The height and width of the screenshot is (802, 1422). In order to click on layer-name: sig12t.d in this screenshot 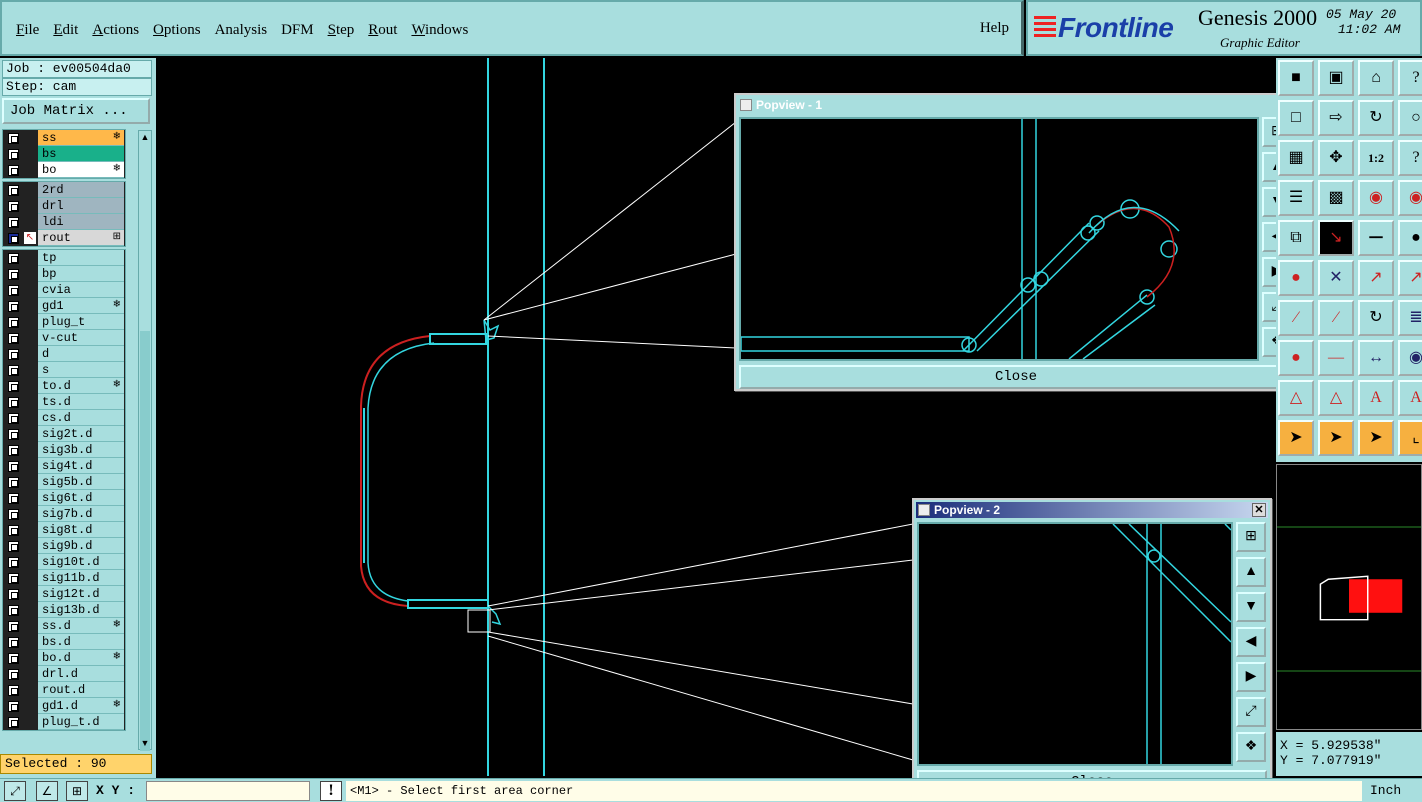, I will do `click(81, 594)`.